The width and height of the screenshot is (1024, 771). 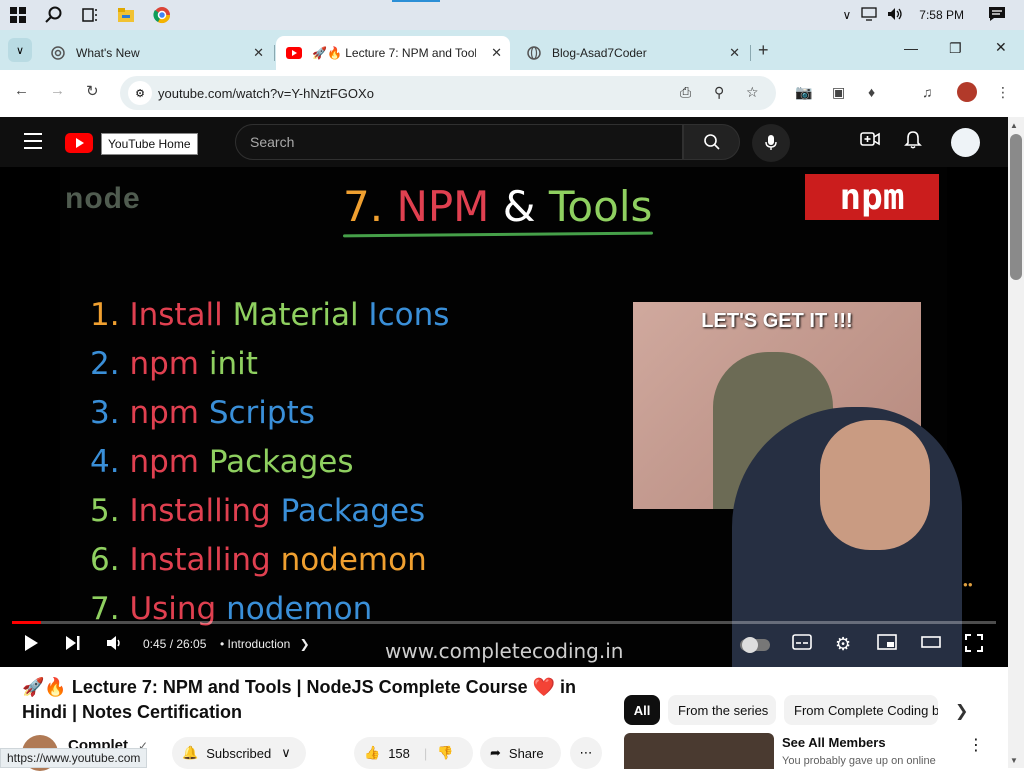 I want to click on chevron-down-icon: ∨, so click(x=286, y=753).